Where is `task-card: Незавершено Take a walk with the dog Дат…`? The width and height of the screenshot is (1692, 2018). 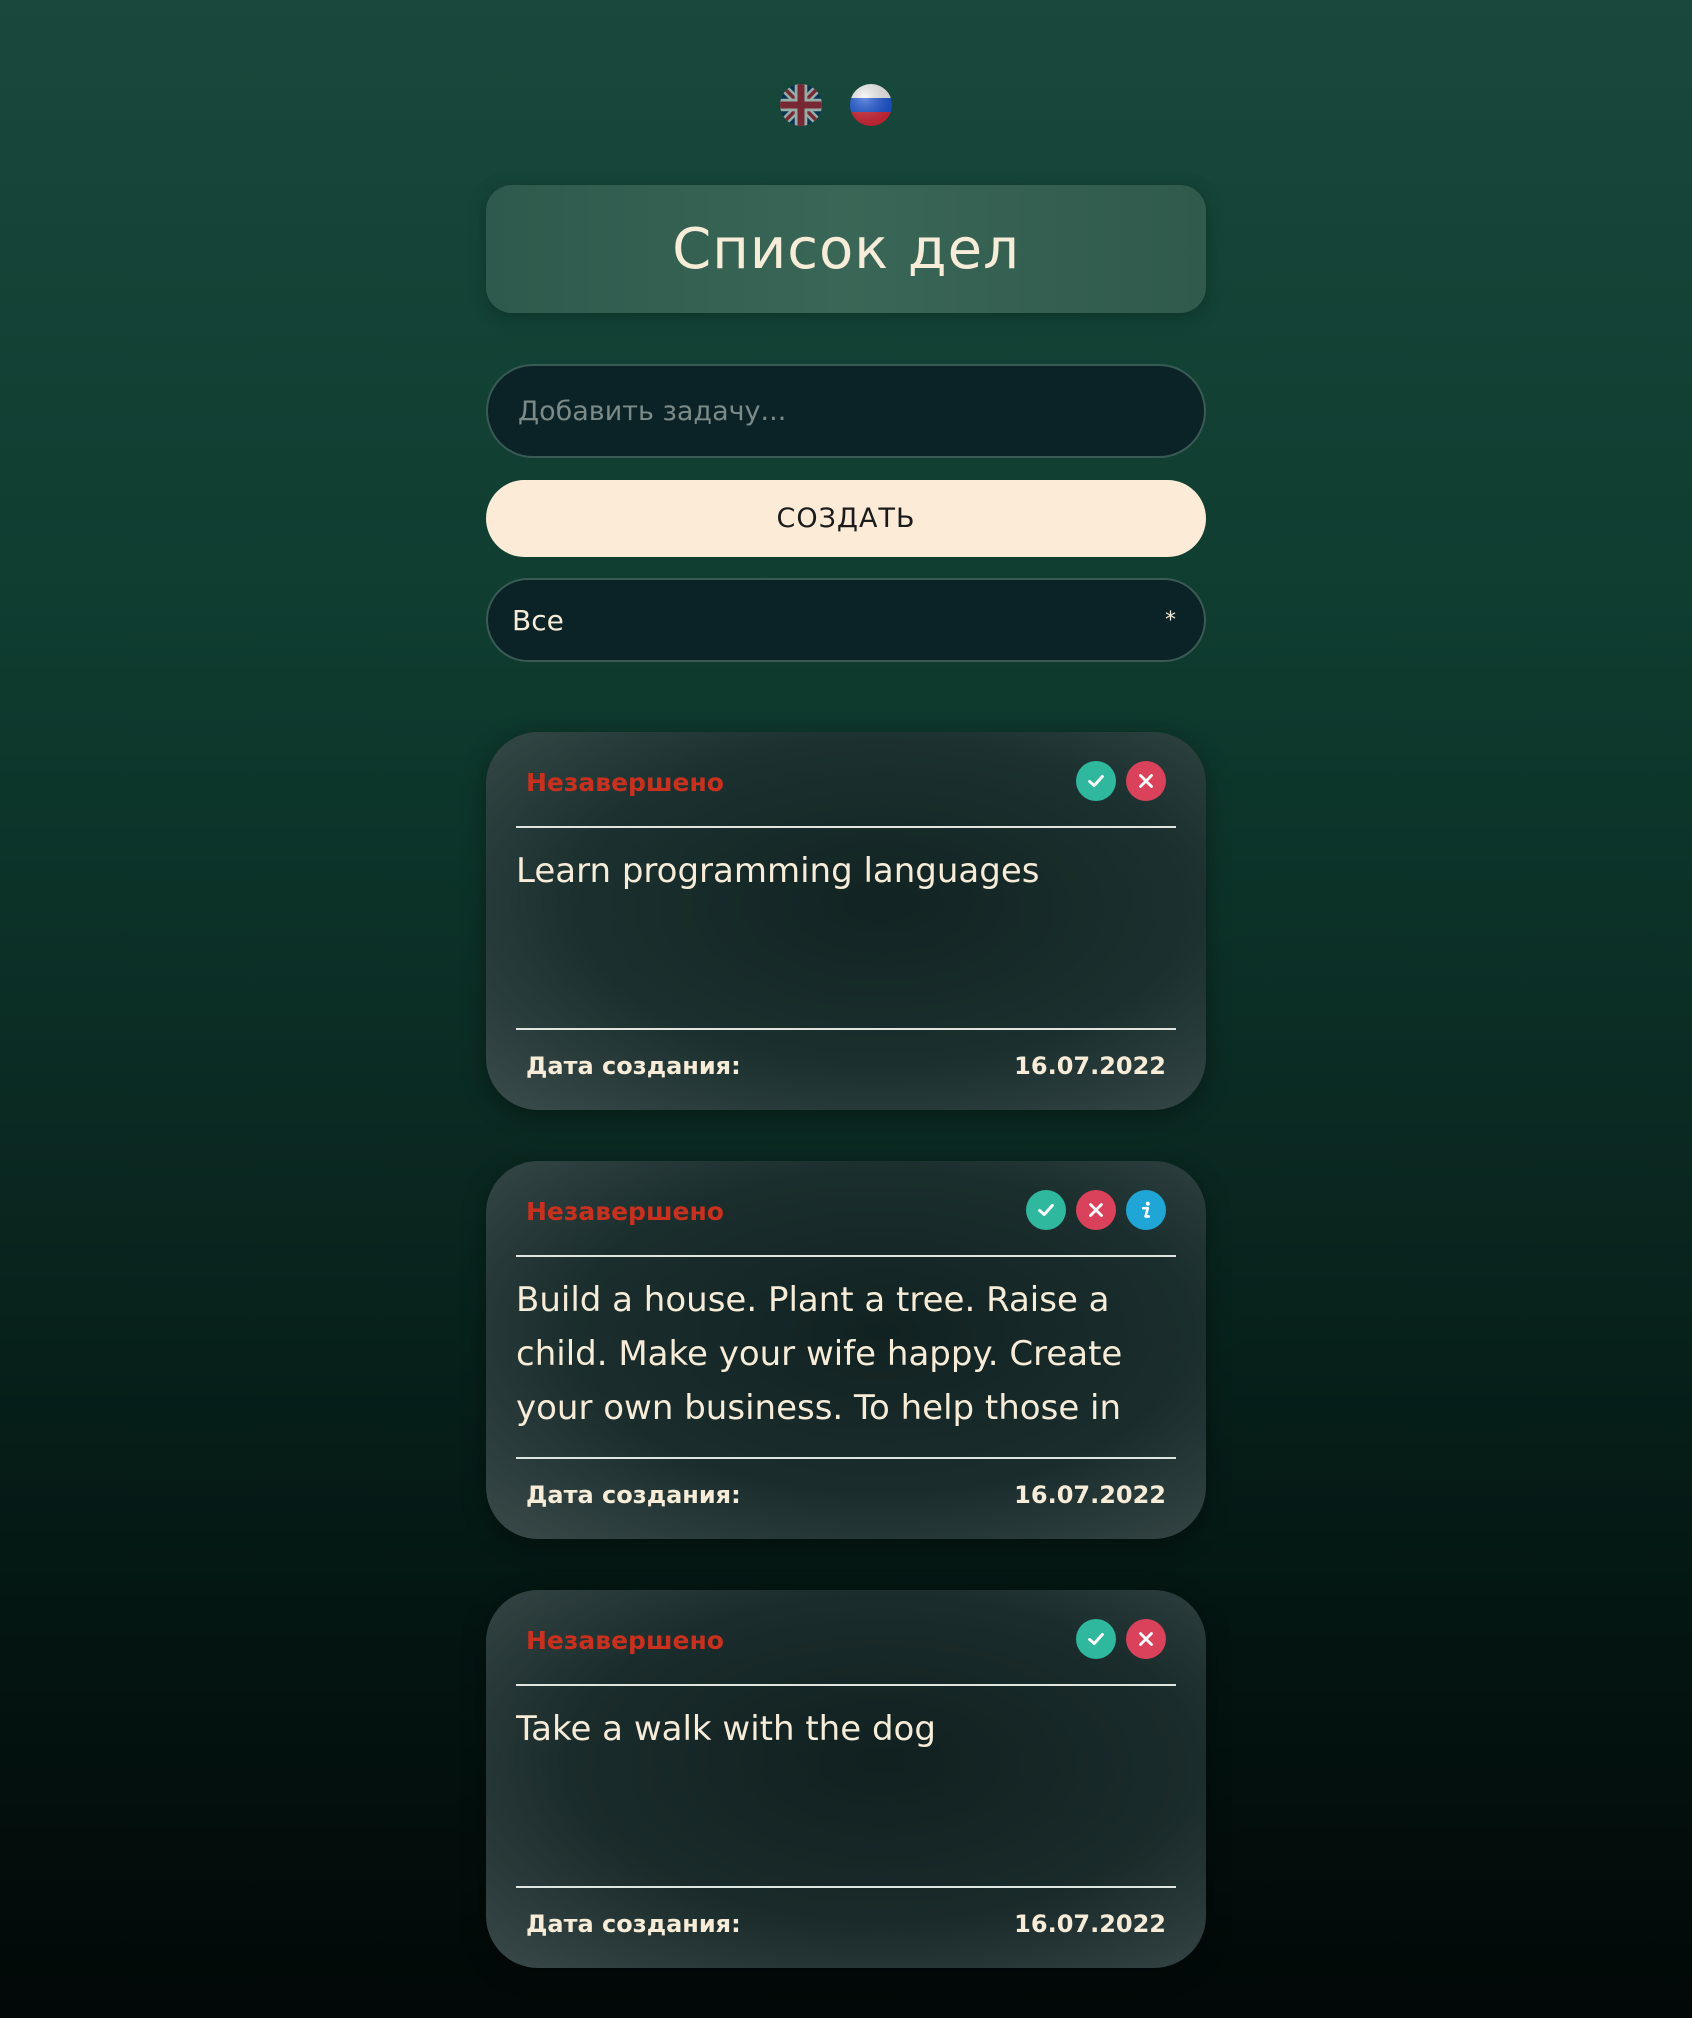 task-card: Незавершено Take a walk with the dog Дат… is located at coordinates (846, 1779).